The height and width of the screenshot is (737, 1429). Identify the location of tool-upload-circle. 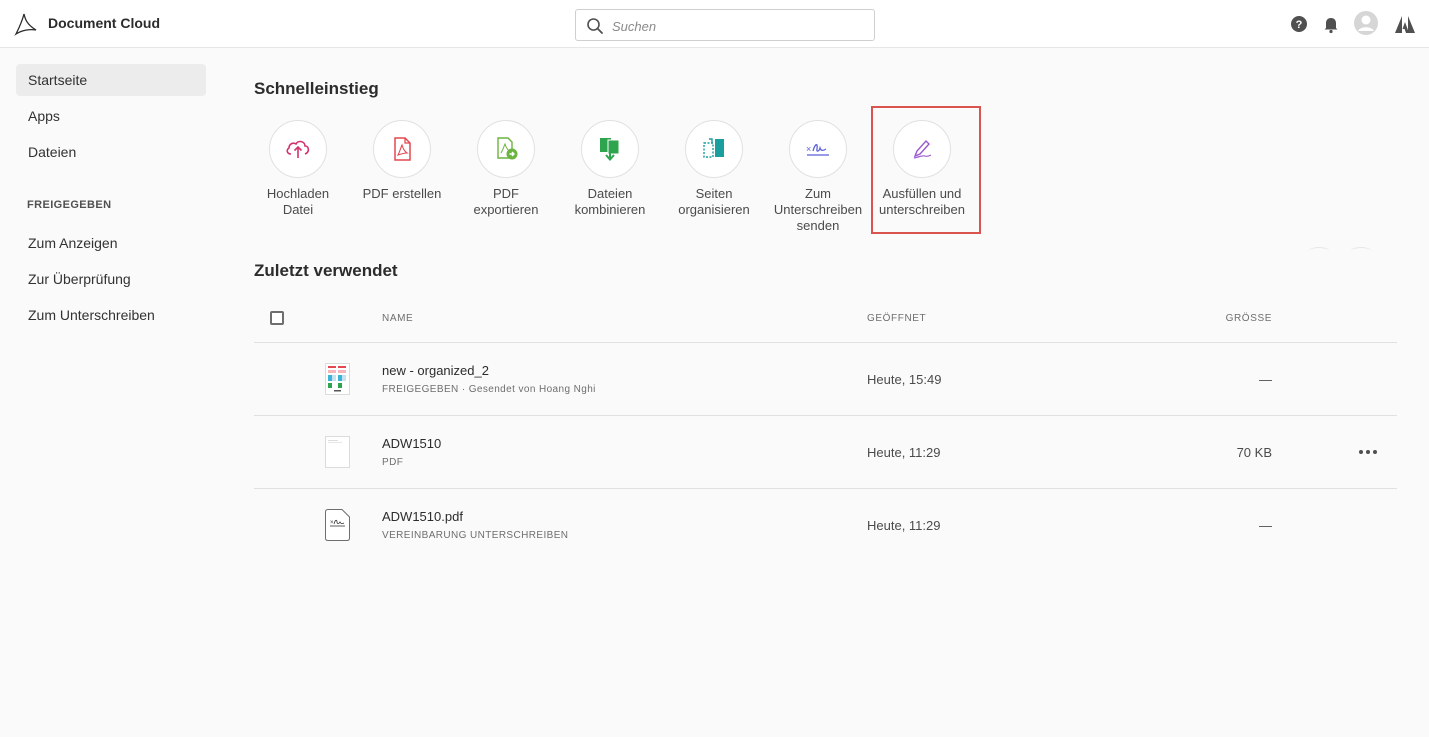
(298, 149).